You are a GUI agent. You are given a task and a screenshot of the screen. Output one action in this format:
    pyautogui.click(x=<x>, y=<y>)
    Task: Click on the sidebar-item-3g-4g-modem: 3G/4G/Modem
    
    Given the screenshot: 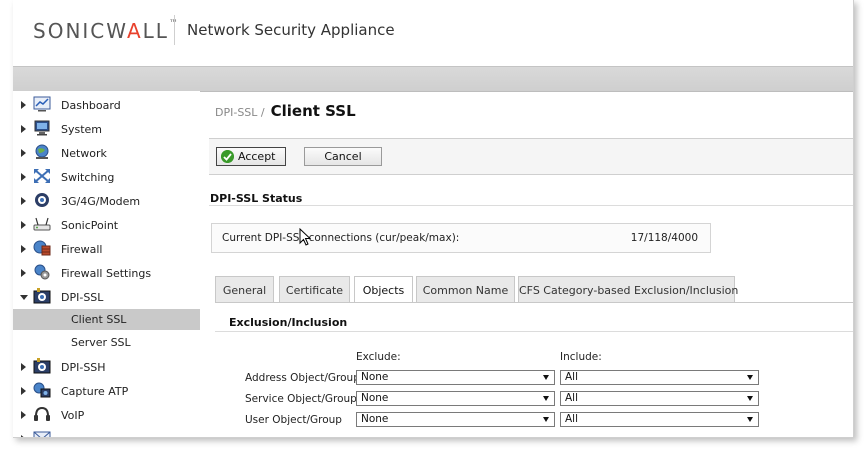 What is the action you would take?
    pyautogui.click(x=106, y=202)
    